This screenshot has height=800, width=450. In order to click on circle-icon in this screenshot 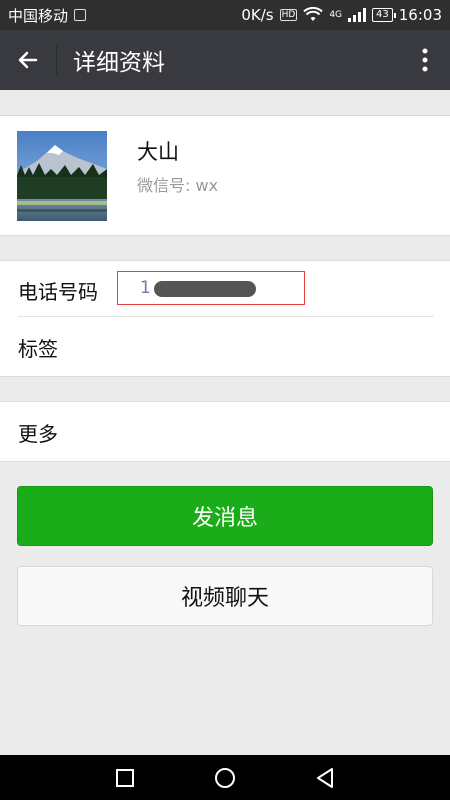, I will do `click(225, 777)`.